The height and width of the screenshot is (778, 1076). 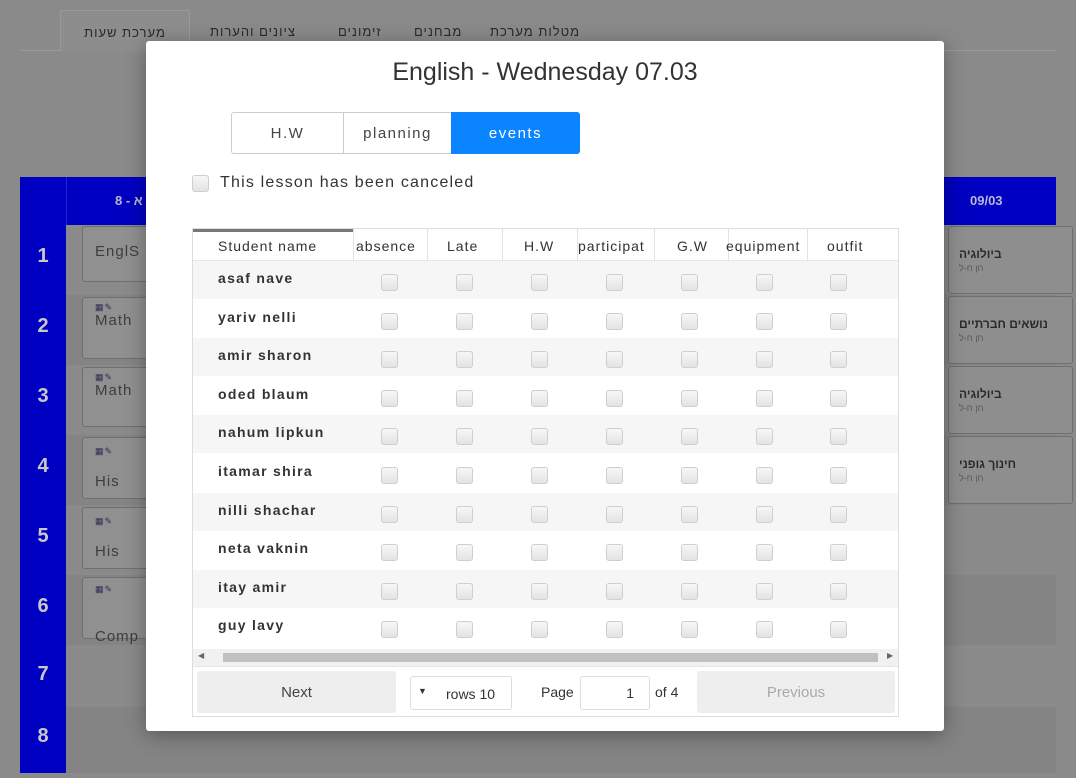 I want to click on column-hw: H.W, so click(x=539, y=245).